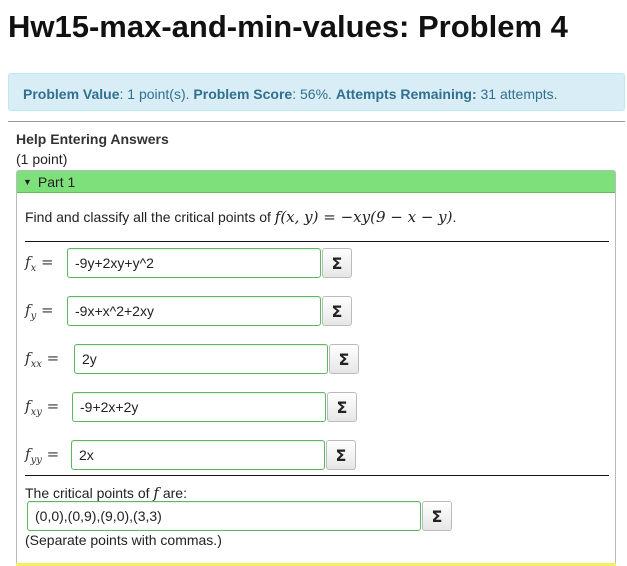 Image resolution: width=627 pixels, height=566 pixels. I want to click on fy-equation-editor-button: Σ, so click(337, 311).